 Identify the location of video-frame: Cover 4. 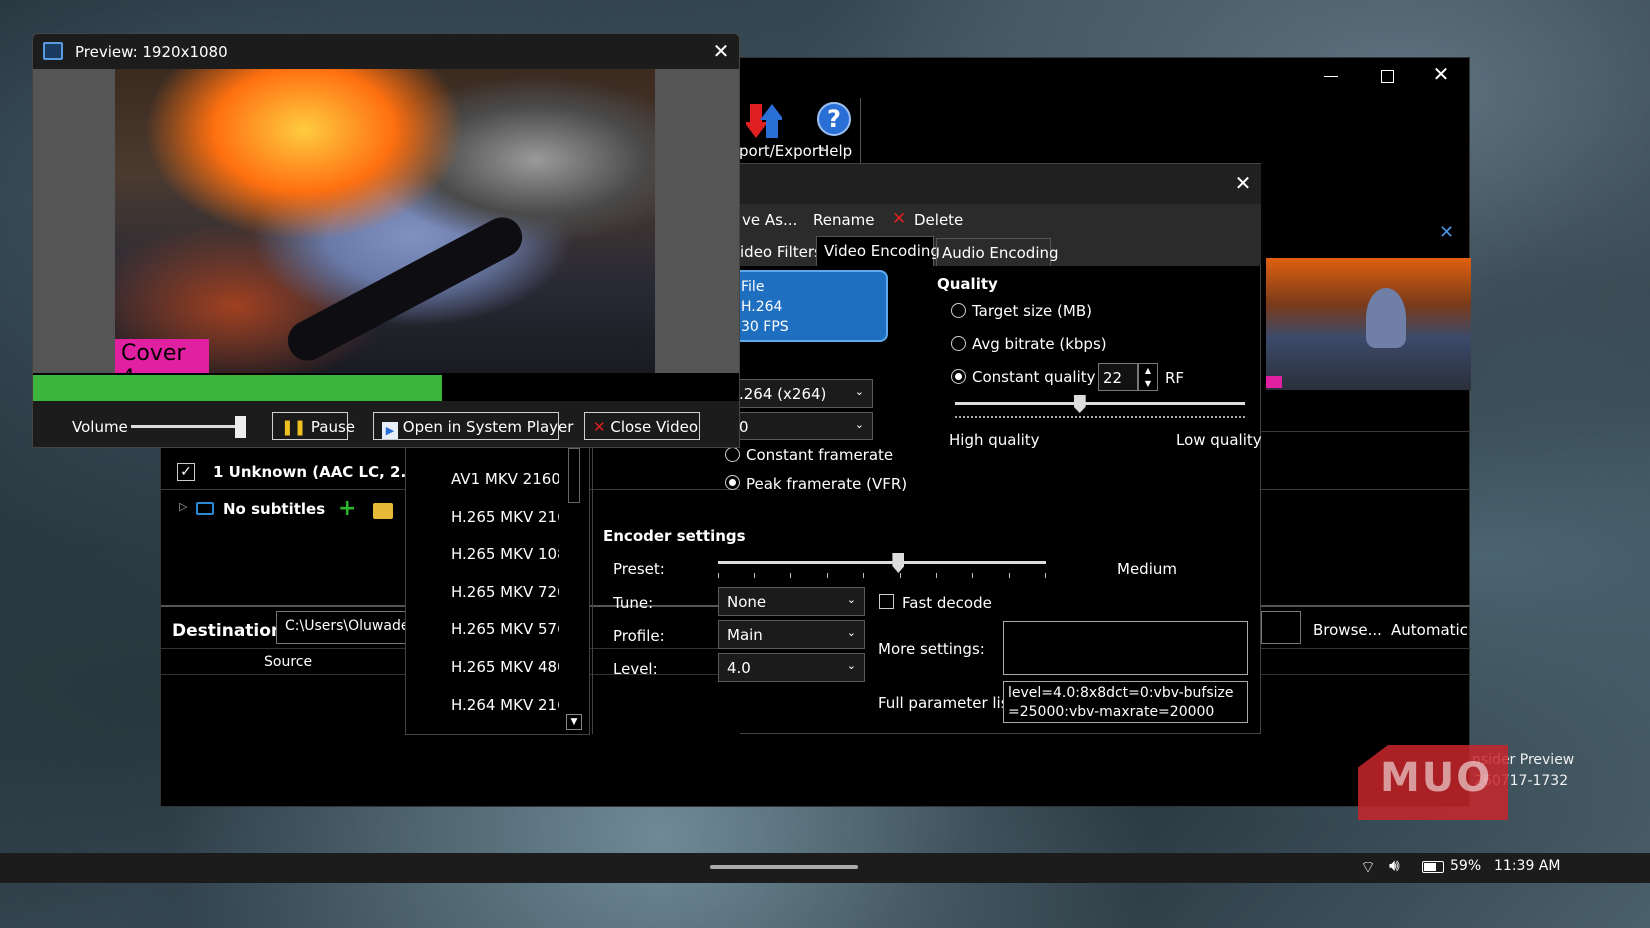
(386, 230).